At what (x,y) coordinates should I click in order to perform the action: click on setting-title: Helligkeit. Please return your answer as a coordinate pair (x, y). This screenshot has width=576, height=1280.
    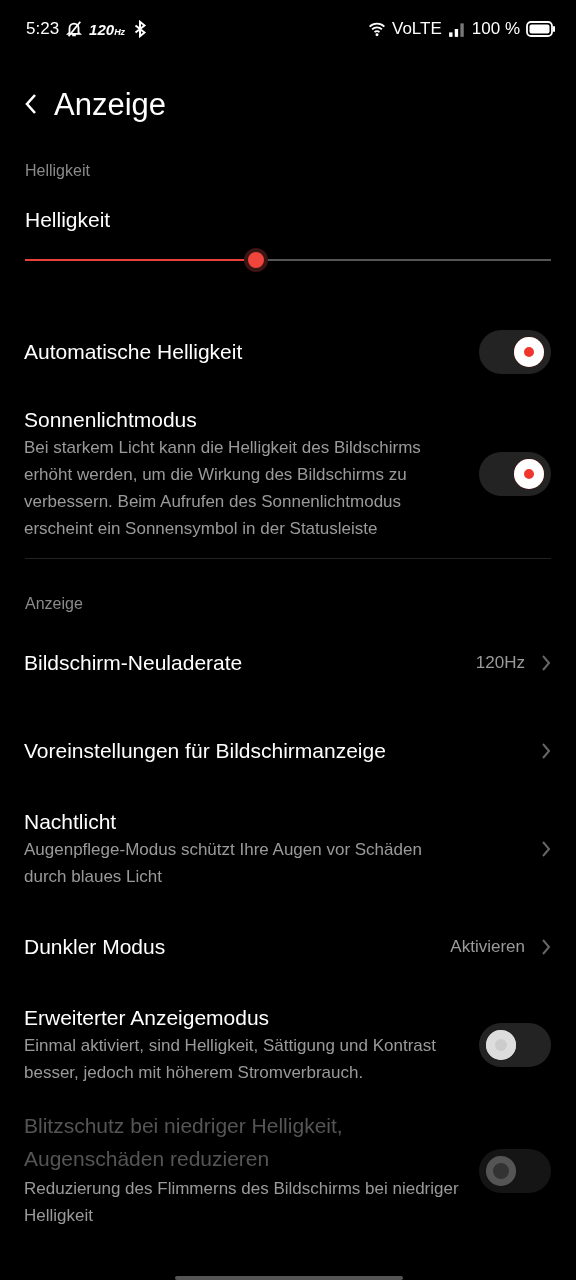
    Looking at the image, I should click on (68, 220).